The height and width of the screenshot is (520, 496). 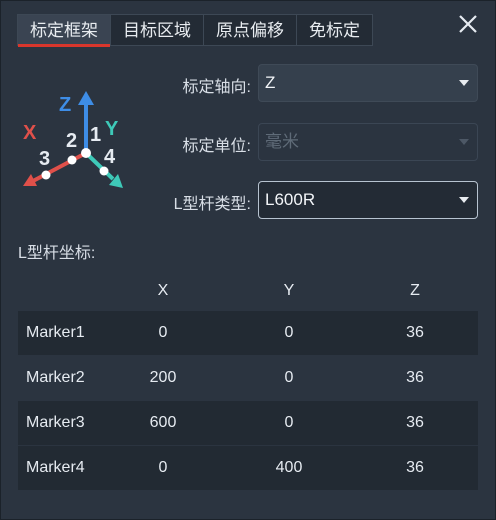 I want to click on column-header-z: Z, so click(x=415, y=290).